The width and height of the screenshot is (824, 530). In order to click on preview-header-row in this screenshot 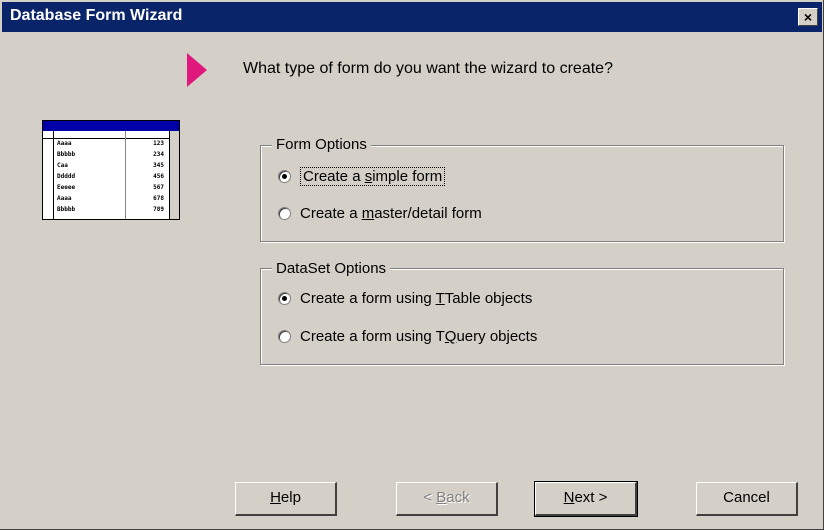, I will do `click(111, 135)`.